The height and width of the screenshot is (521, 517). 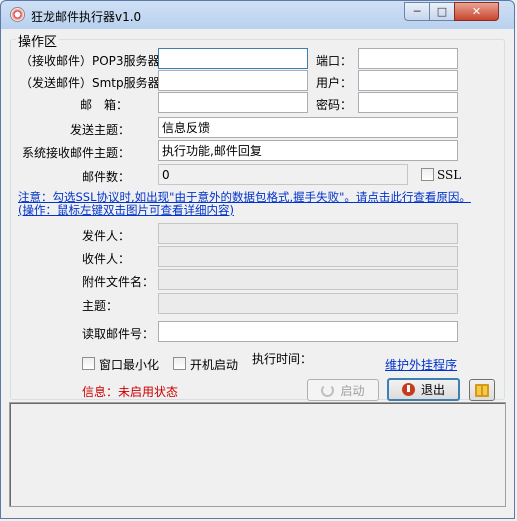 I want to click on exec-time-label: 执行时间：, so click(x=282, y=359).